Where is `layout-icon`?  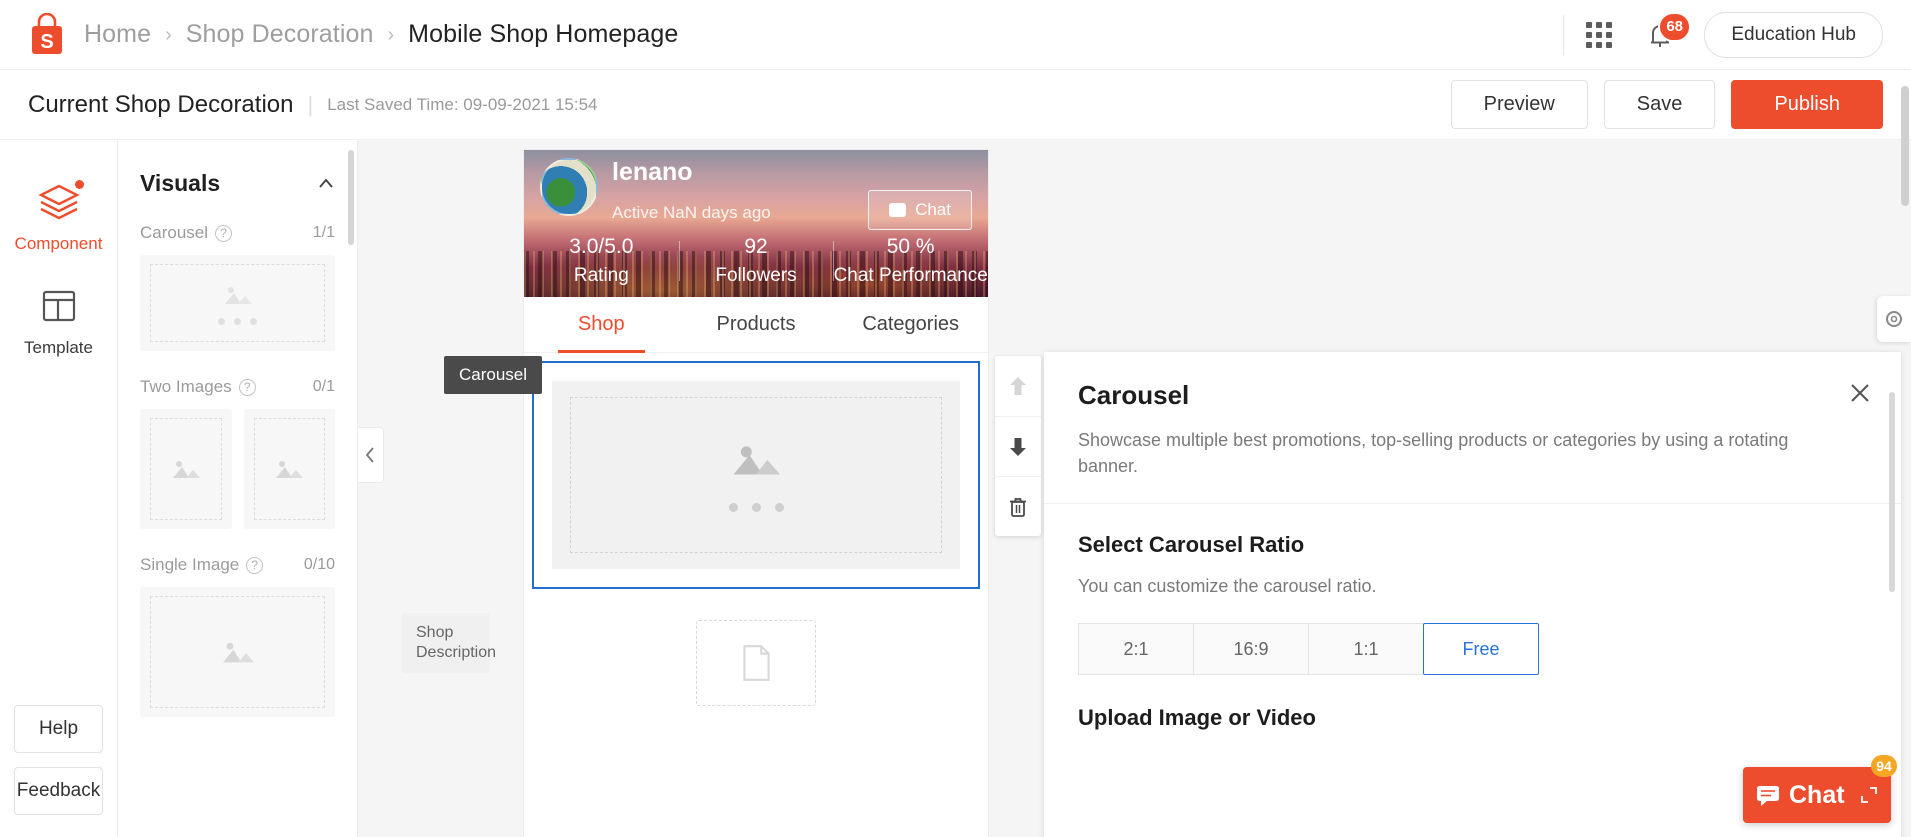 layout-icon is located at coordinates (58, 306).